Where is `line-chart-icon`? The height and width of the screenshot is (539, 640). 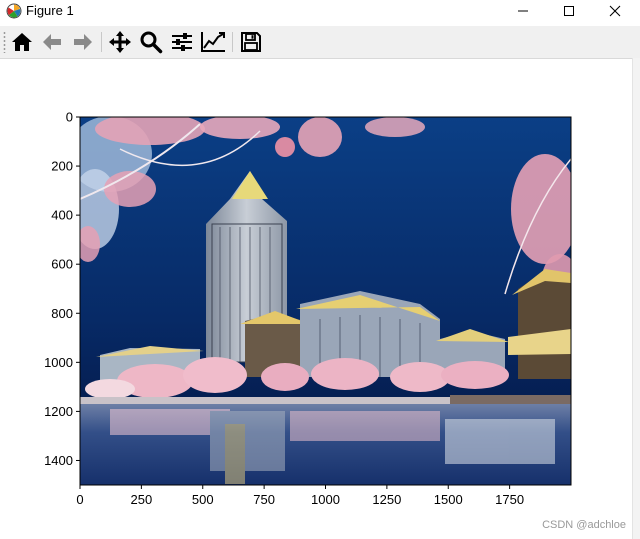
line-chart-icon is located at coordinates (213, 42).